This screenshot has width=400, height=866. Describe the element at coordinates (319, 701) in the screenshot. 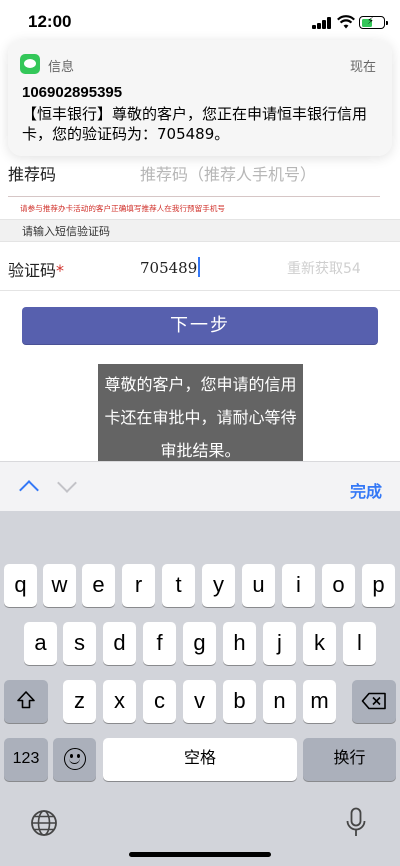

I see `key-m: m` at that location.